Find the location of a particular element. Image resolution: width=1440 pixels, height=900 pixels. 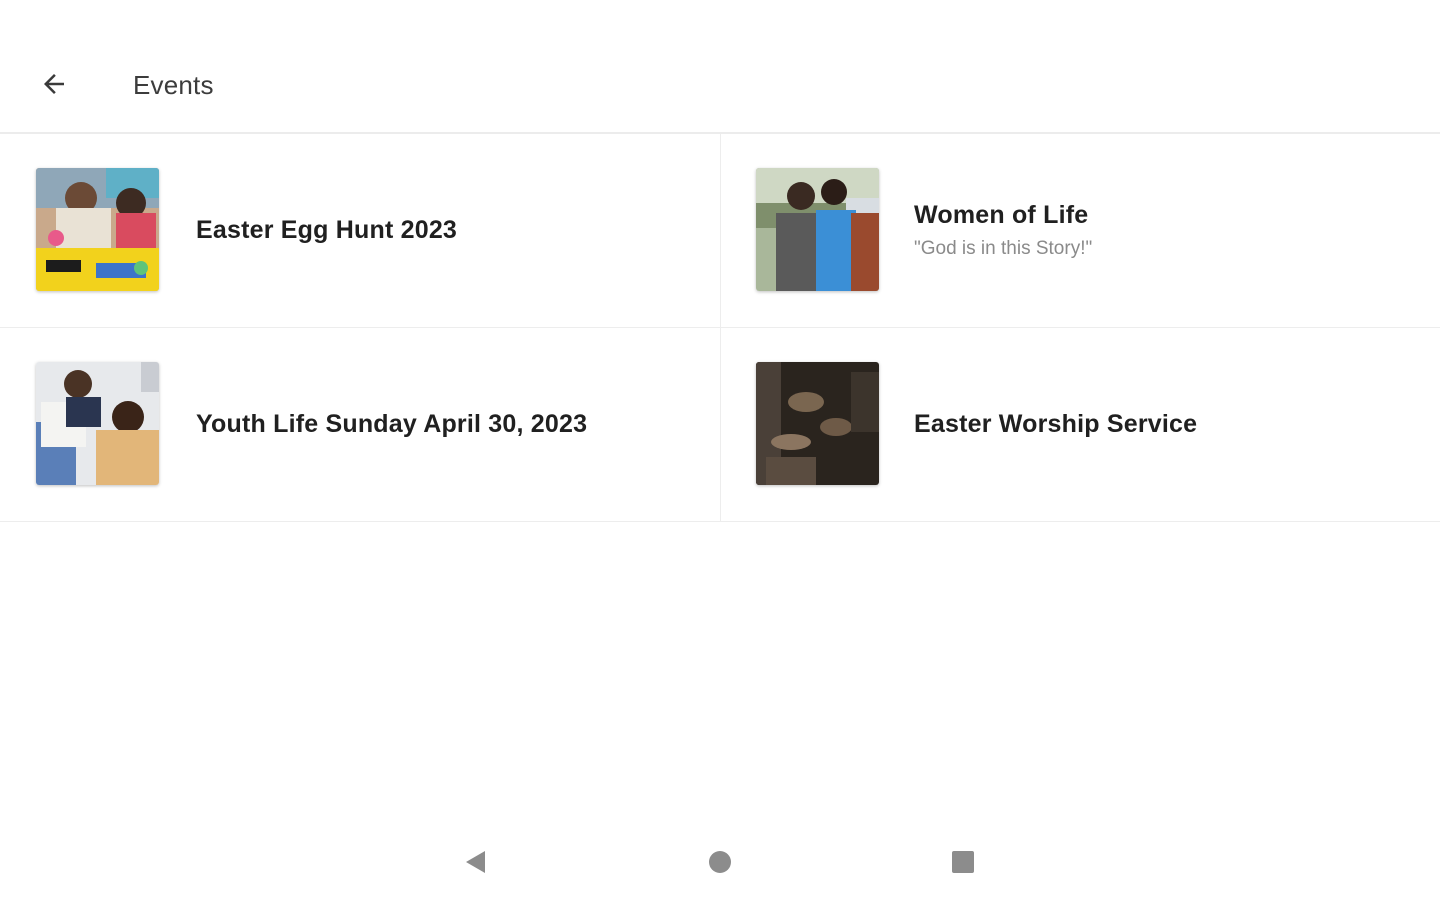

nav-back-triangle-icon is located at coordinates (475, 862).